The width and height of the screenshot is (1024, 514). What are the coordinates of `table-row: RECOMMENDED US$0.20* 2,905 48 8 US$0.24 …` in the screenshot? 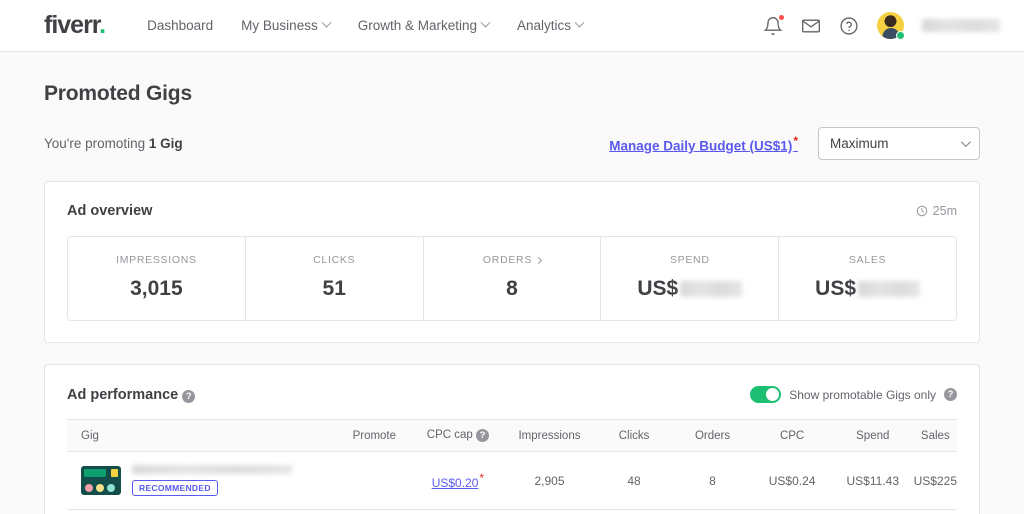 It's located at (512, 480).